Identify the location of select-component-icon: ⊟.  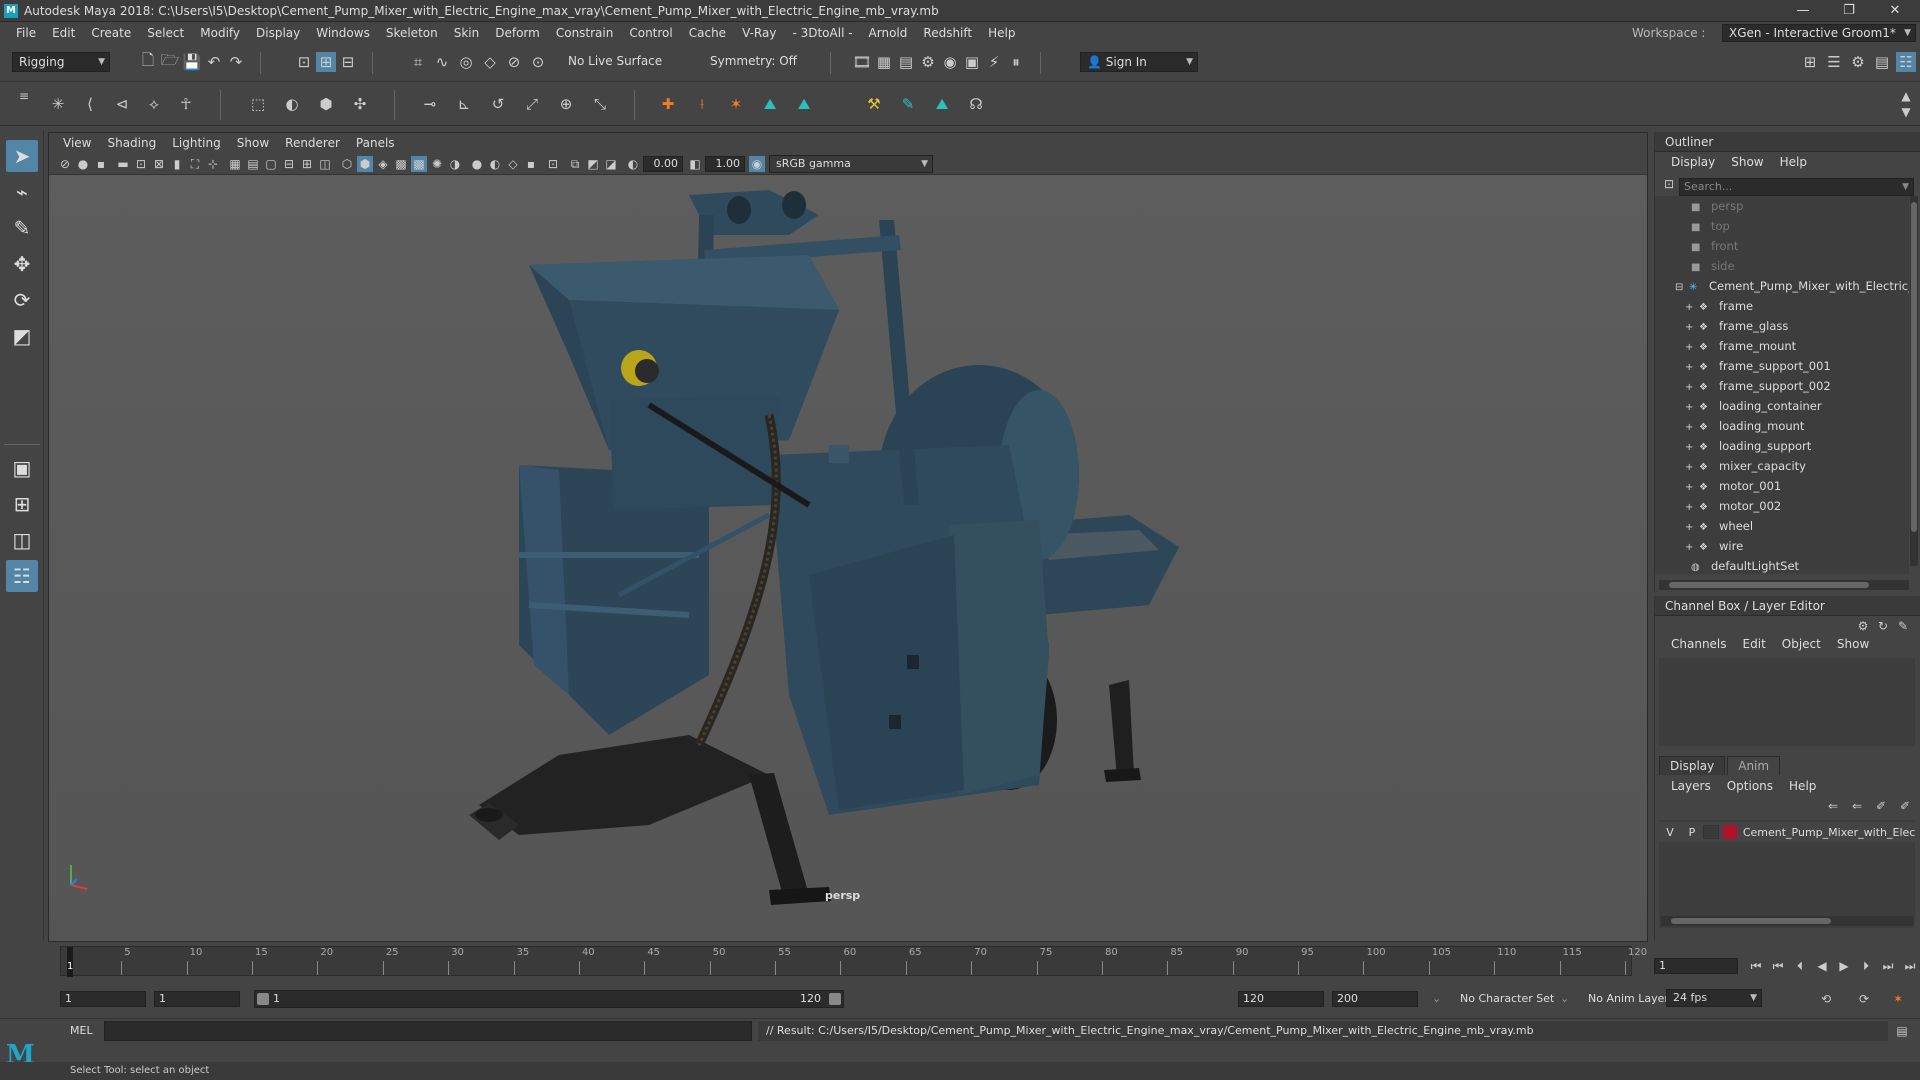
(348, 62).